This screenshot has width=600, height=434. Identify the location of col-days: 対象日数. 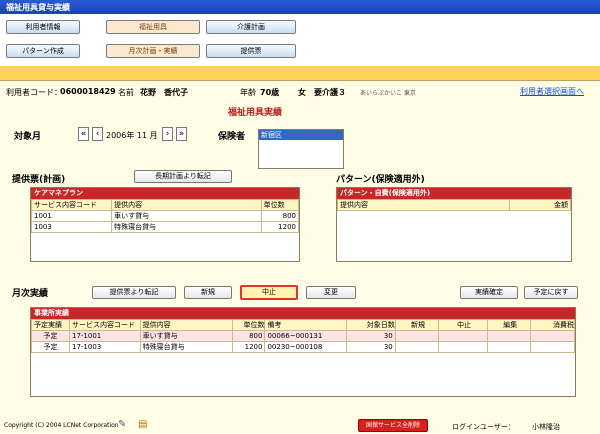
(370, 325).